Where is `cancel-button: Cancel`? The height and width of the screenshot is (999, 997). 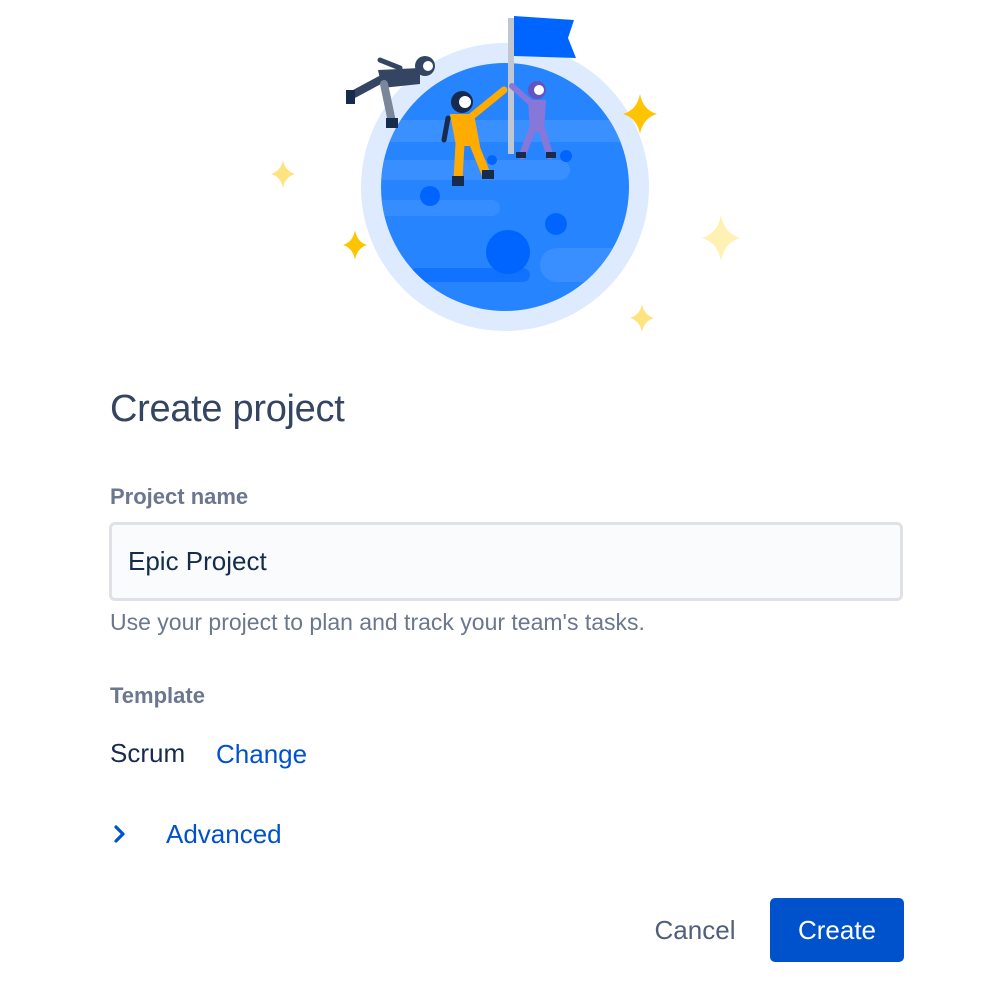 cancel-button: Cancel is located at coordinates (695, 930).